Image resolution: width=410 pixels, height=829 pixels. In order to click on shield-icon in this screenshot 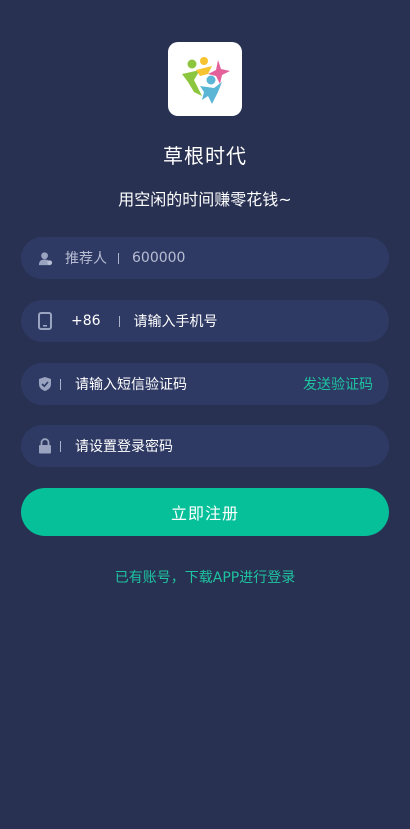, I will do `click(45, 384)`.